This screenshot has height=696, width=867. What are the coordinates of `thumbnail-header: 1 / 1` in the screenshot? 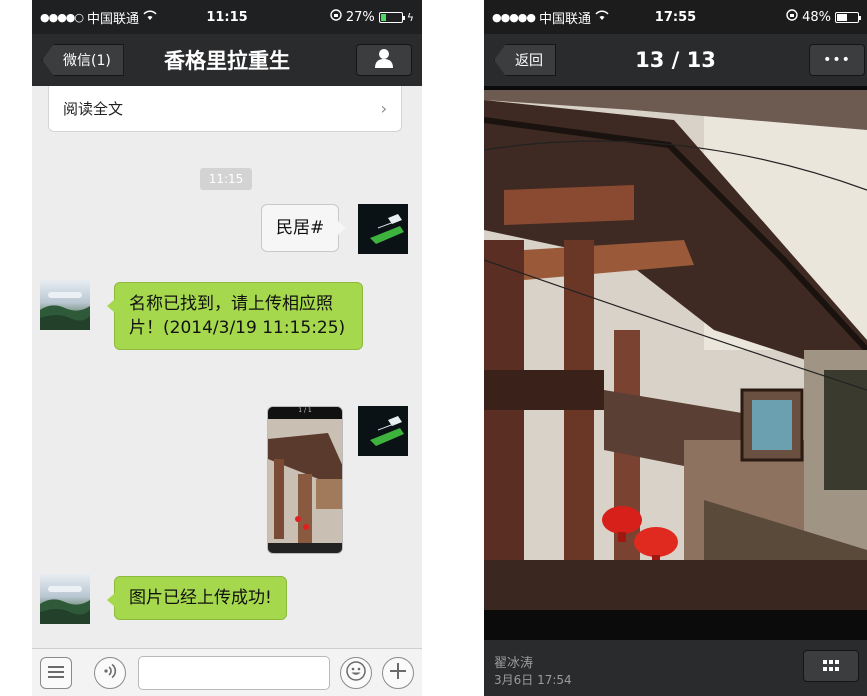 It's located at (305, 413).